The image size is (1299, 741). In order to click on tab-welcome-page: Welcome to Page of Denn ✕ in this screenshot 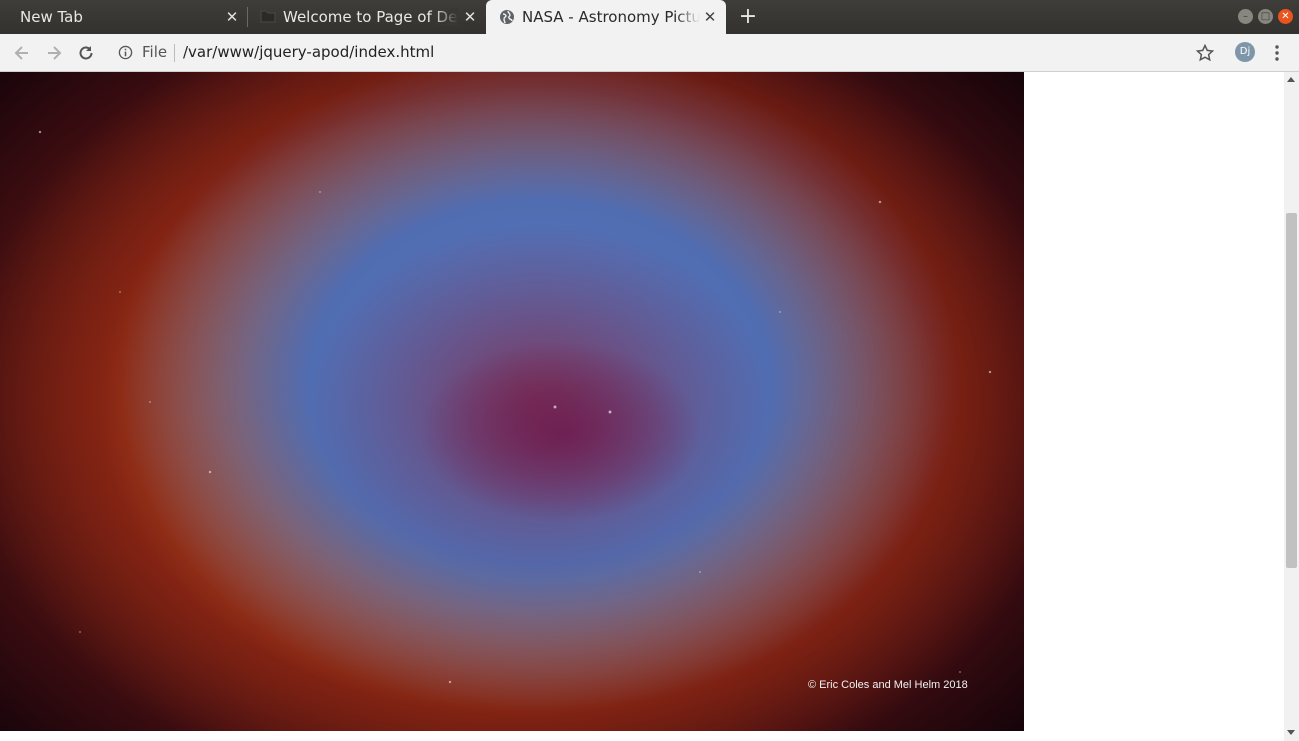, I will do `click(367, 17)`.